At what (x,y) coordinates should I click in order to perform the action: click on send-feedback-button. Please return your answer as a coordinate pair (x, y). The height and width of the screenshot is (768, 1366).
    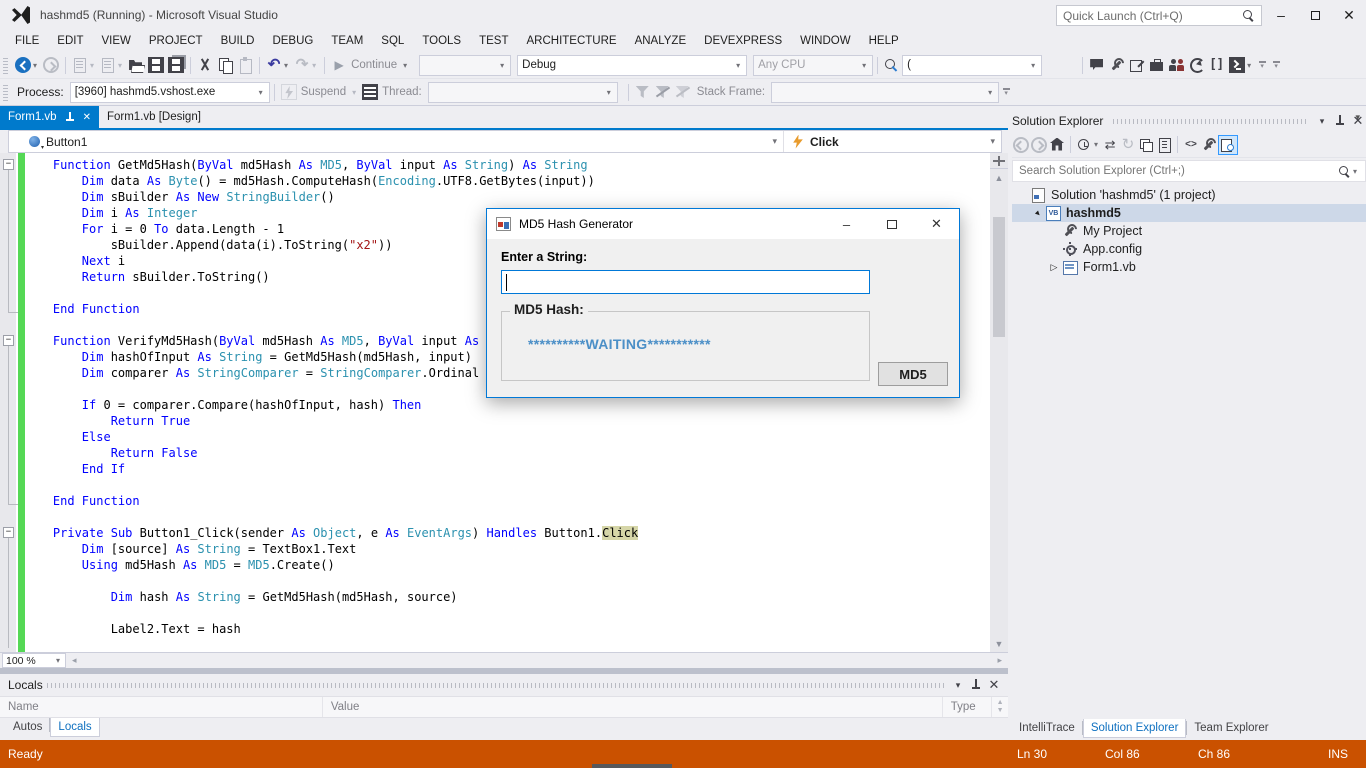
    Looking at the image, I should click on (1137, 65).